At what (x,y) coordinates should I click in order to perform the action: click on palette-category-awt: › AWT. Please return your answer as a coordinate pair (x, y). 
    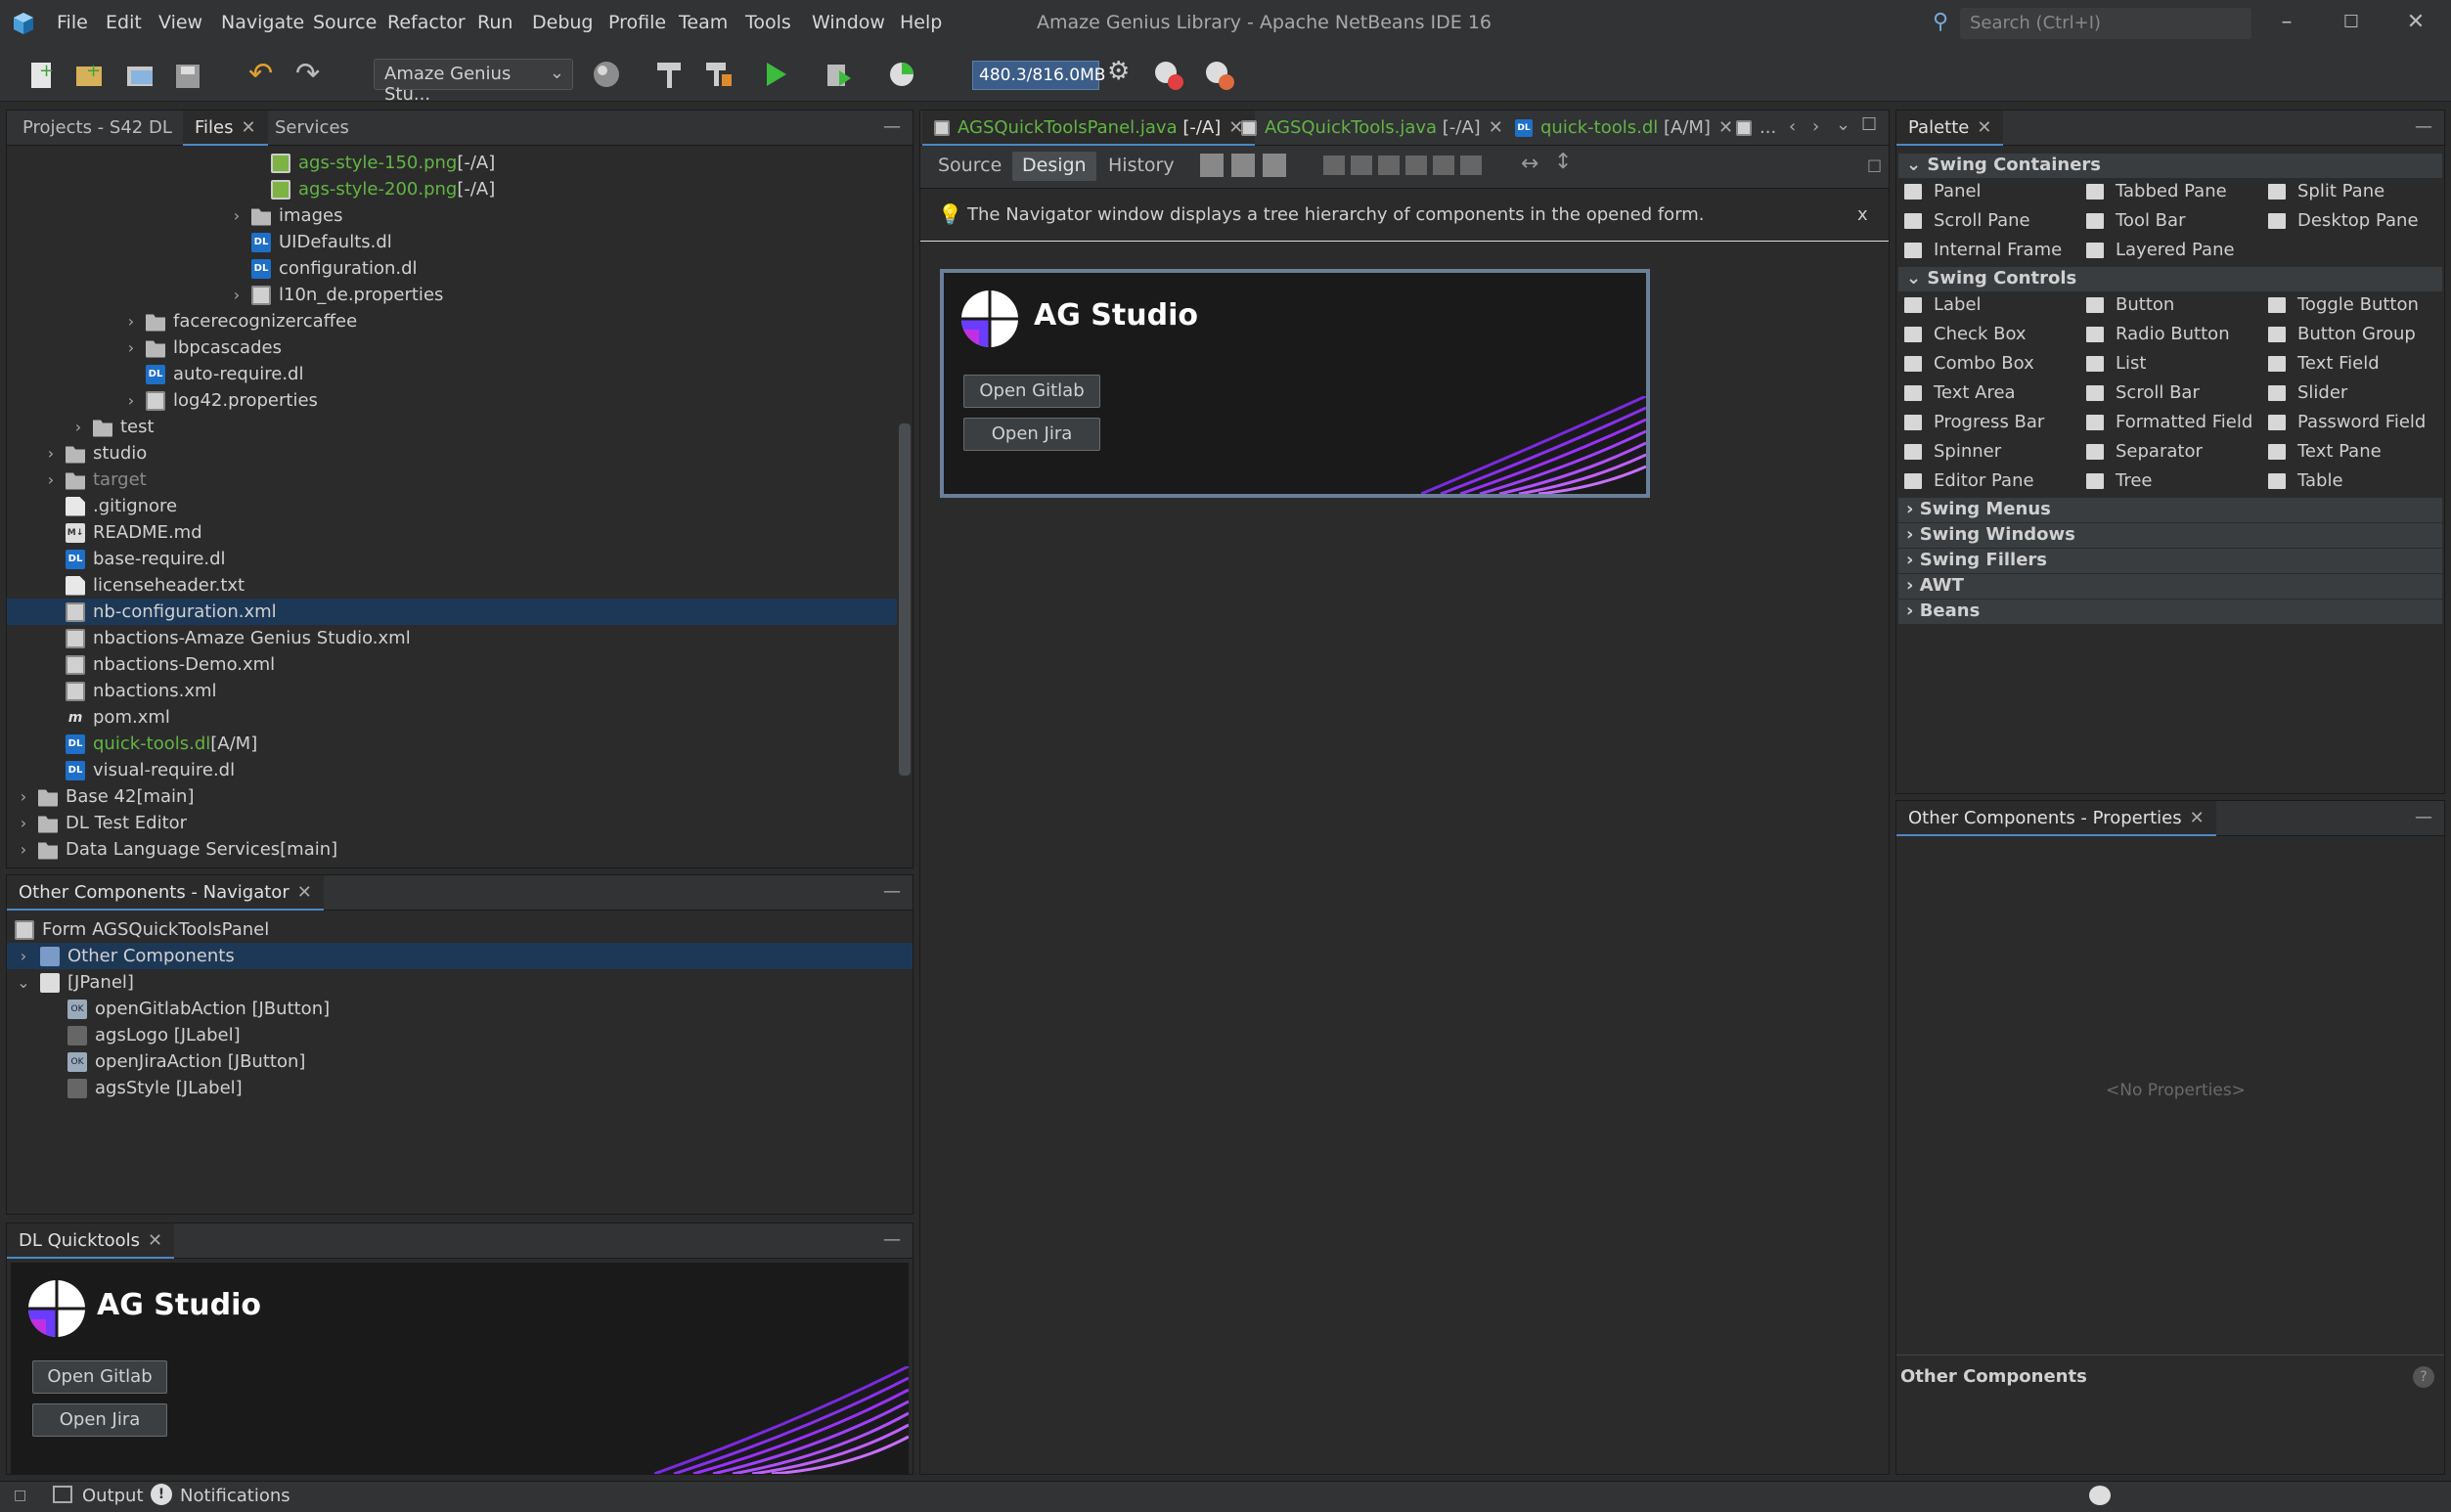
    Looking at the image, I should click on (2170, 586).